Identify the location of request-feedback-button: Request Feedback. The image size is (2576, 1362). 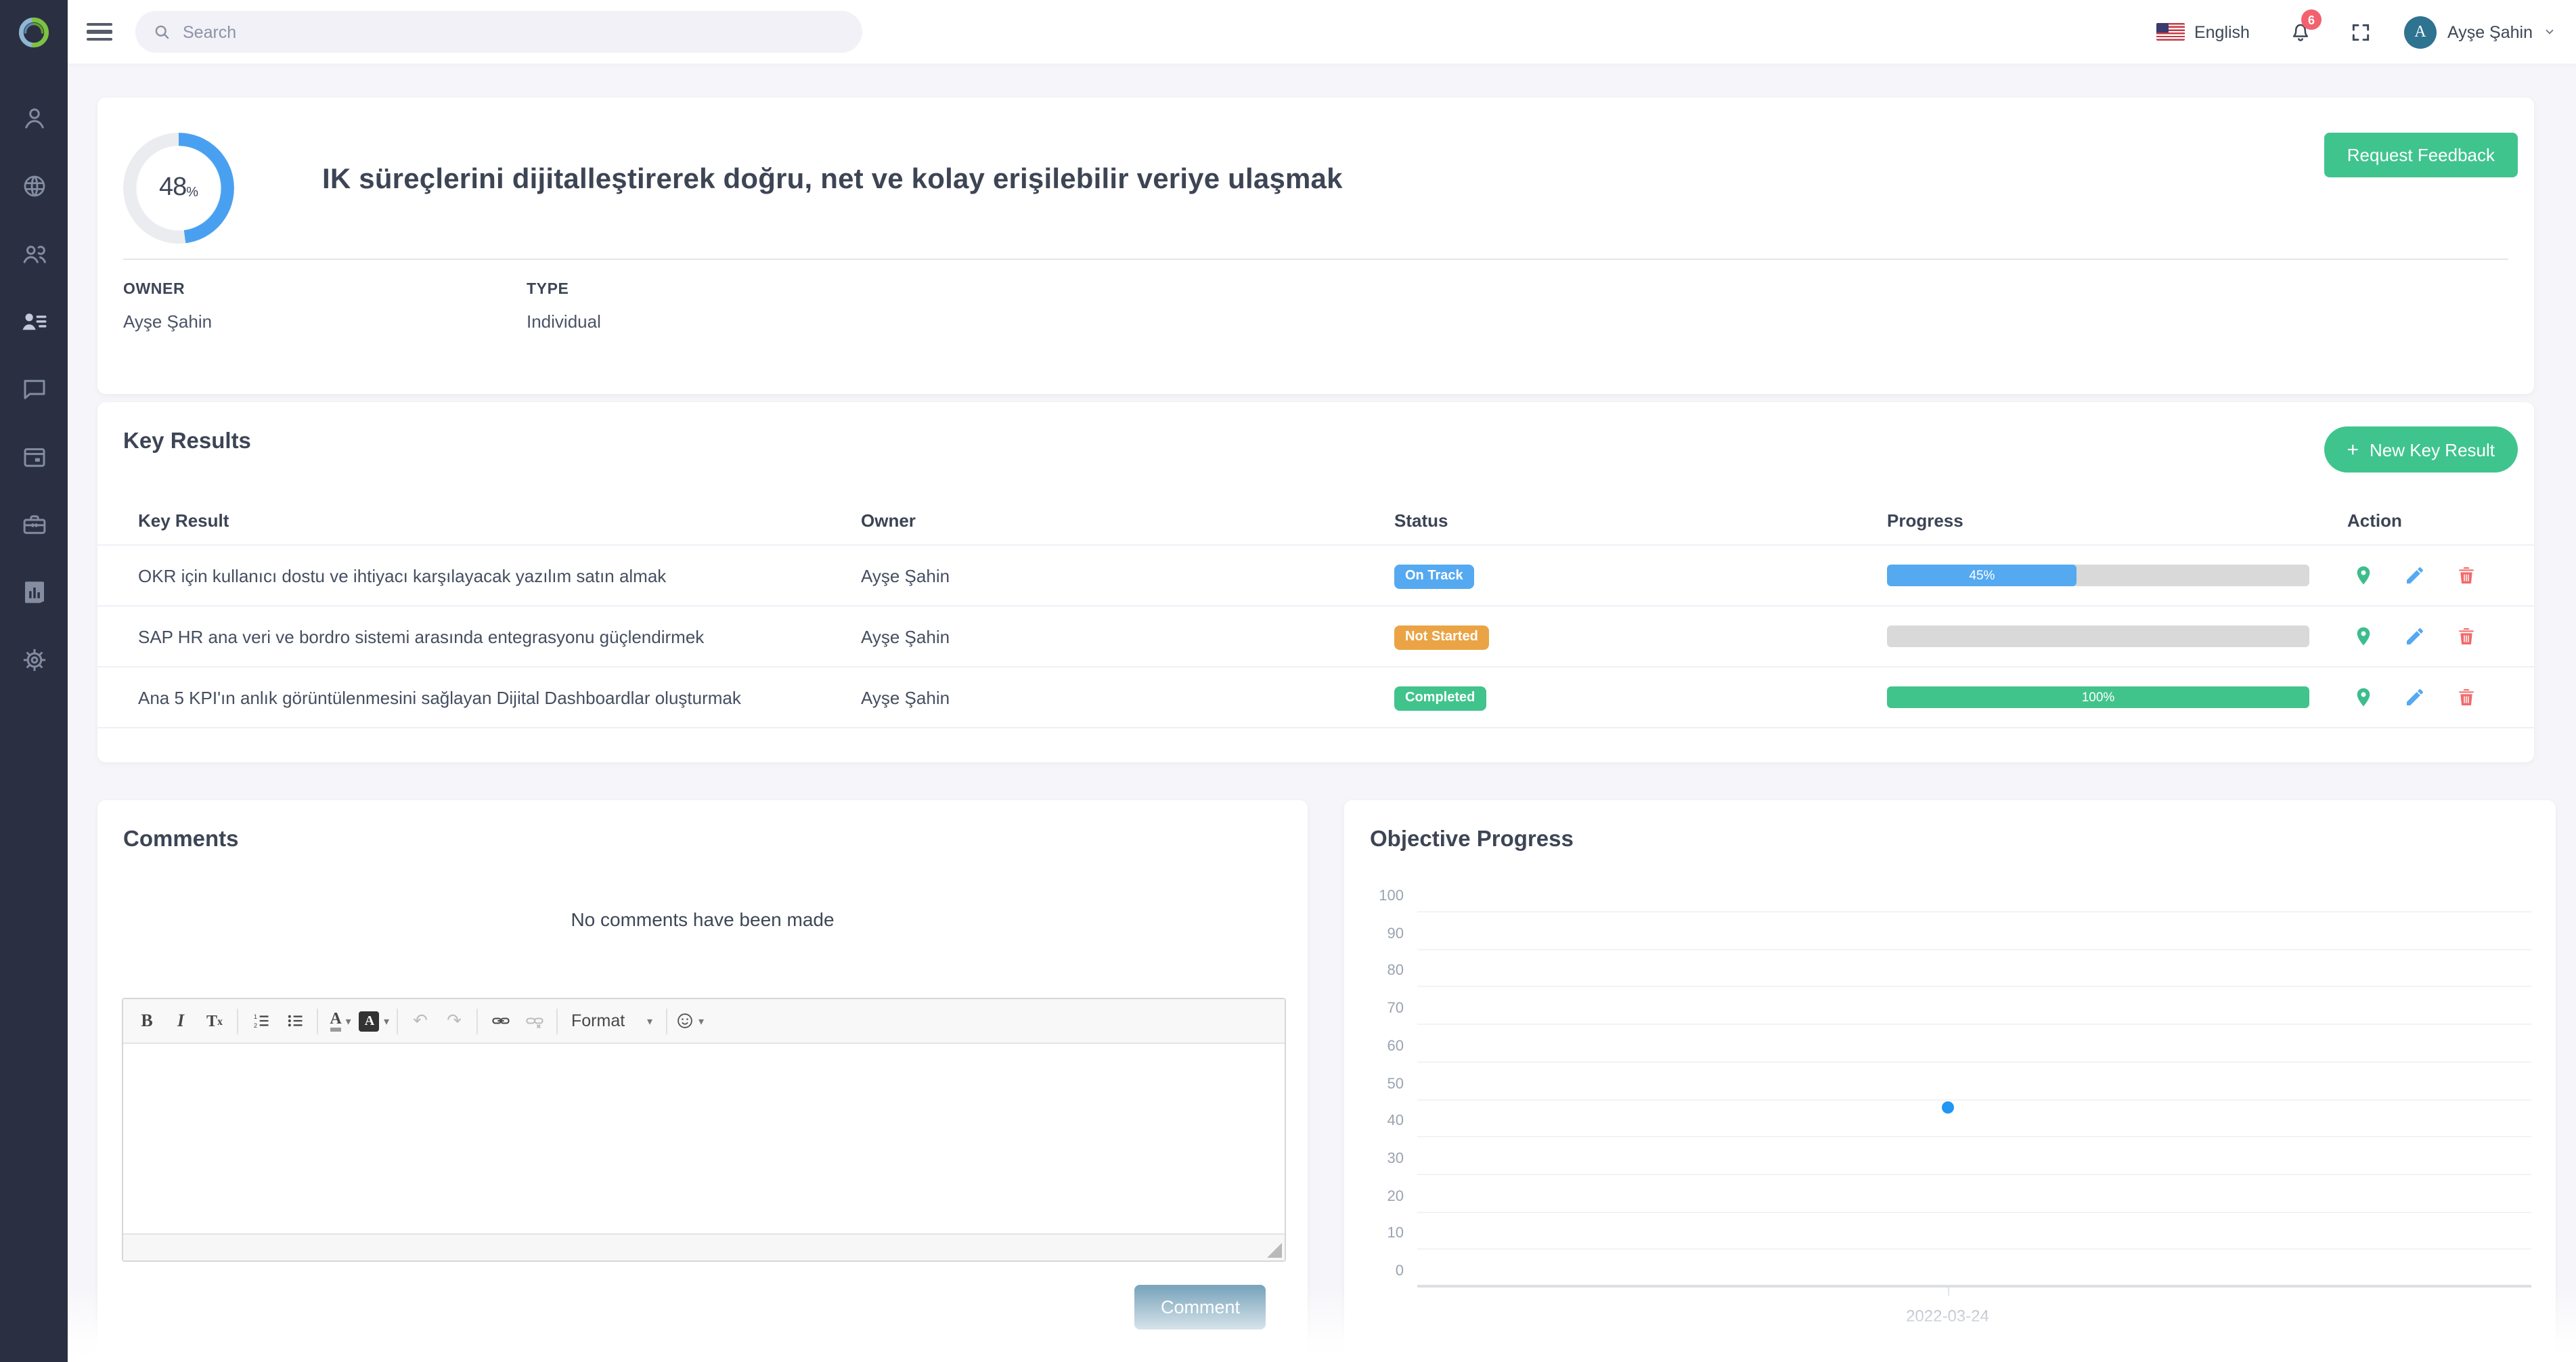
(2421, 155).